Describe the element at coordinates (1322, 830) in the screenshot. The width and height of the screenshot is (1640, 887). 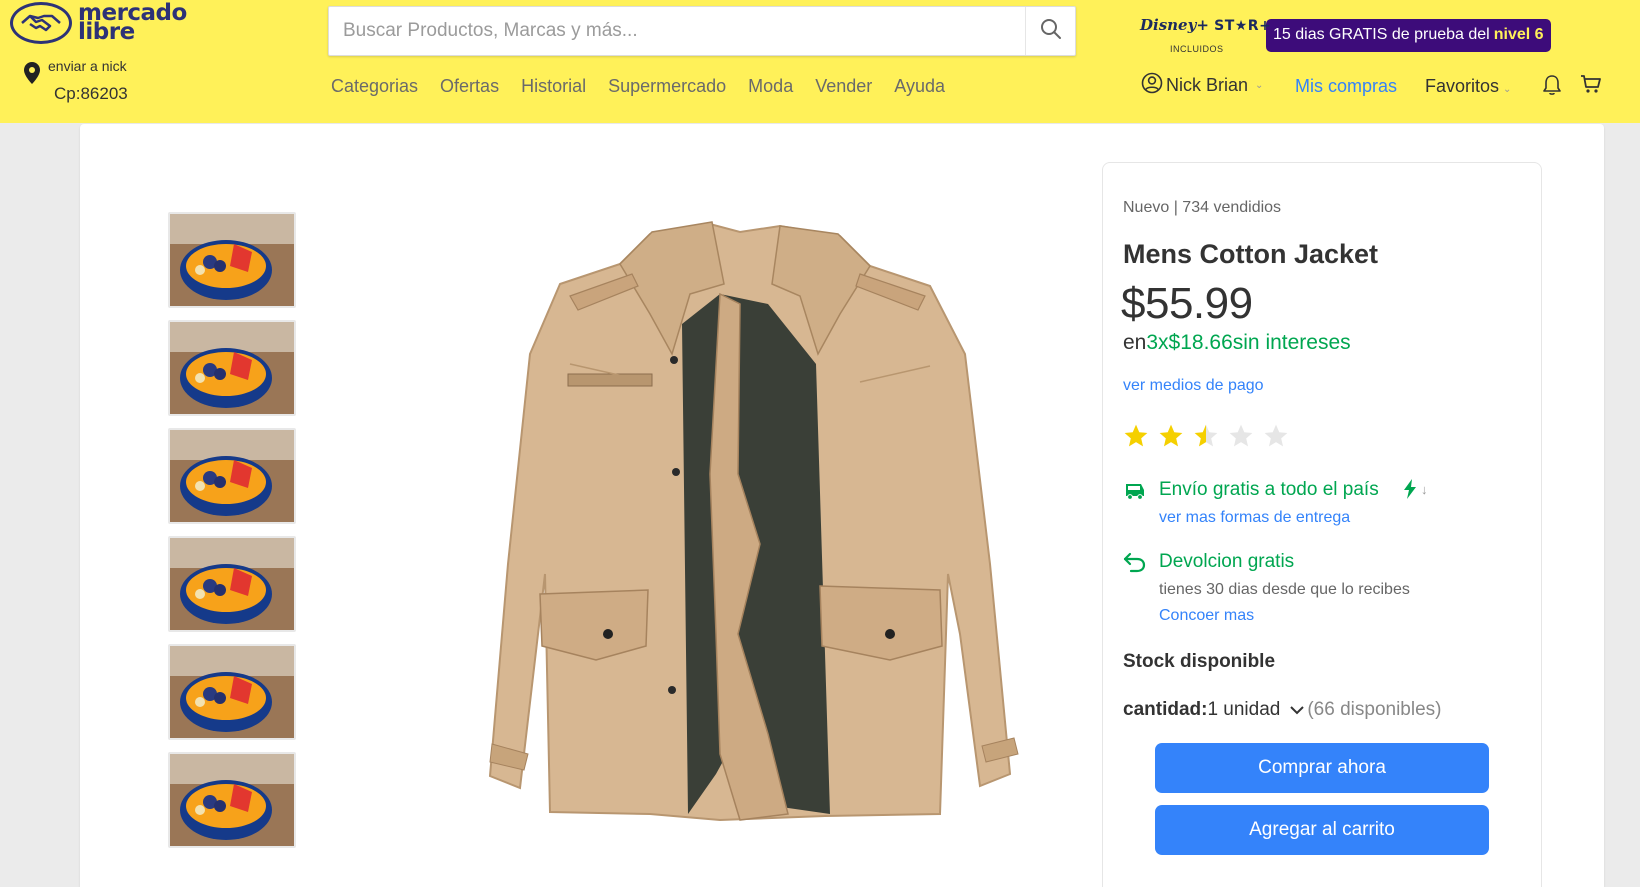
I see `add-to-cart-button: Agregar al carrito` at that location.